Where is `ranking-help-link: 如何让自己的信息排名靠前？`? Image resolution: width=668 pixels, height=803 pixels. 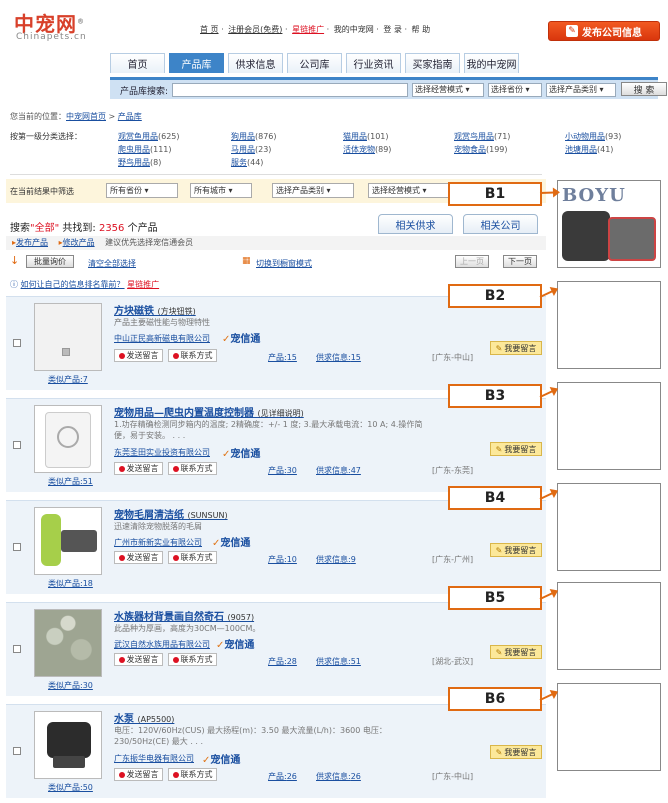
ranking-help-link: 如何让自己的信息排名靠前？ is located at coordinates (73, 284).